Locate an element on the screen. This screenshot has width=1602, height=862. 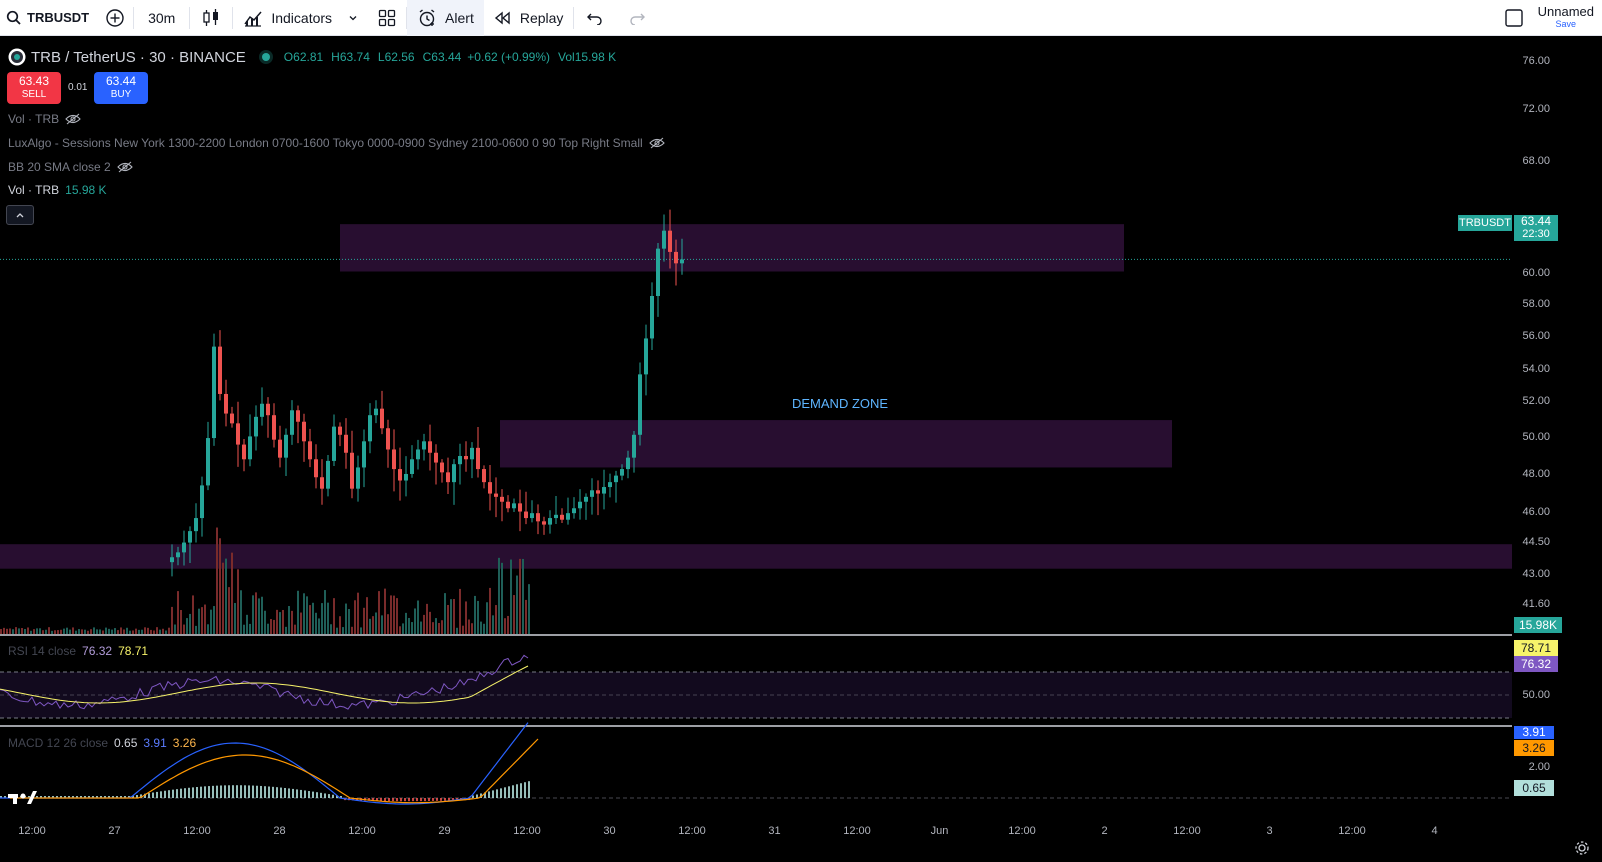
collapse-legend-button is located at coordinates (20, 215).